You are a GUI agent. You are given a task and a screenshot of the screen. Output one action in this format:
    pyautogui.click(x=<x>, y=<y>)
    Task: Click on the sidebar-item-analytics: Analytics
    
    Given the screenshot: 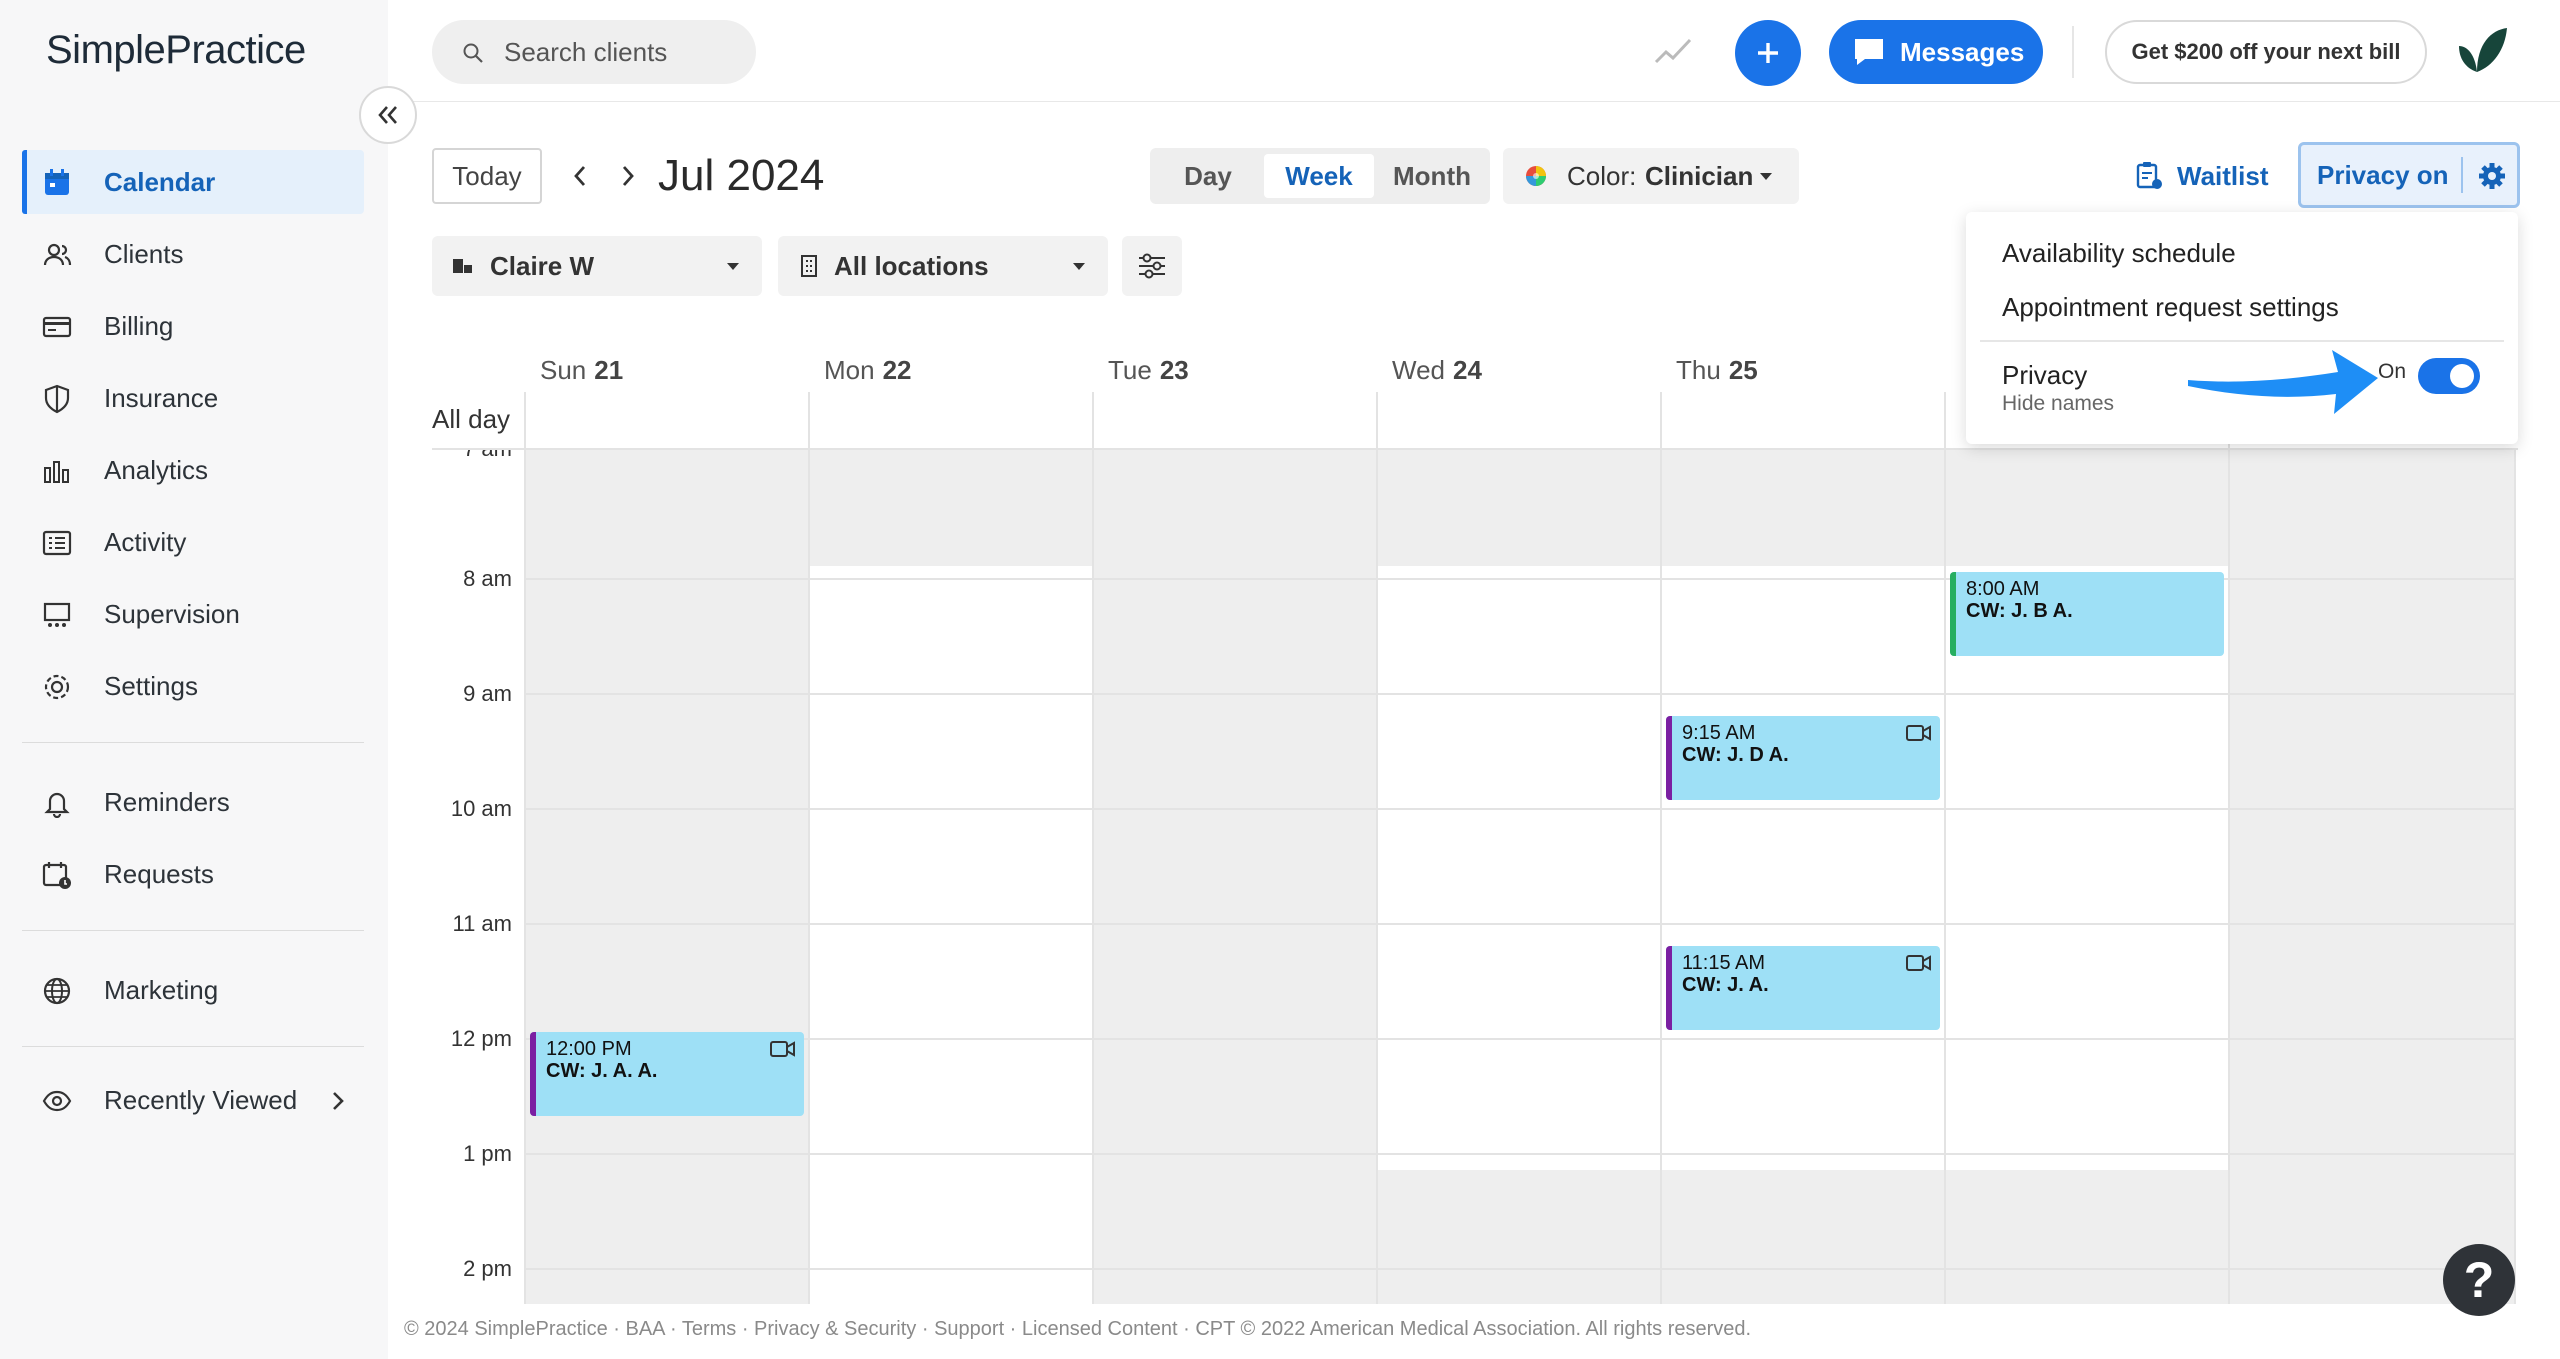 What is the action you would take?
    pyautogui.click(x=193, y=470)
    